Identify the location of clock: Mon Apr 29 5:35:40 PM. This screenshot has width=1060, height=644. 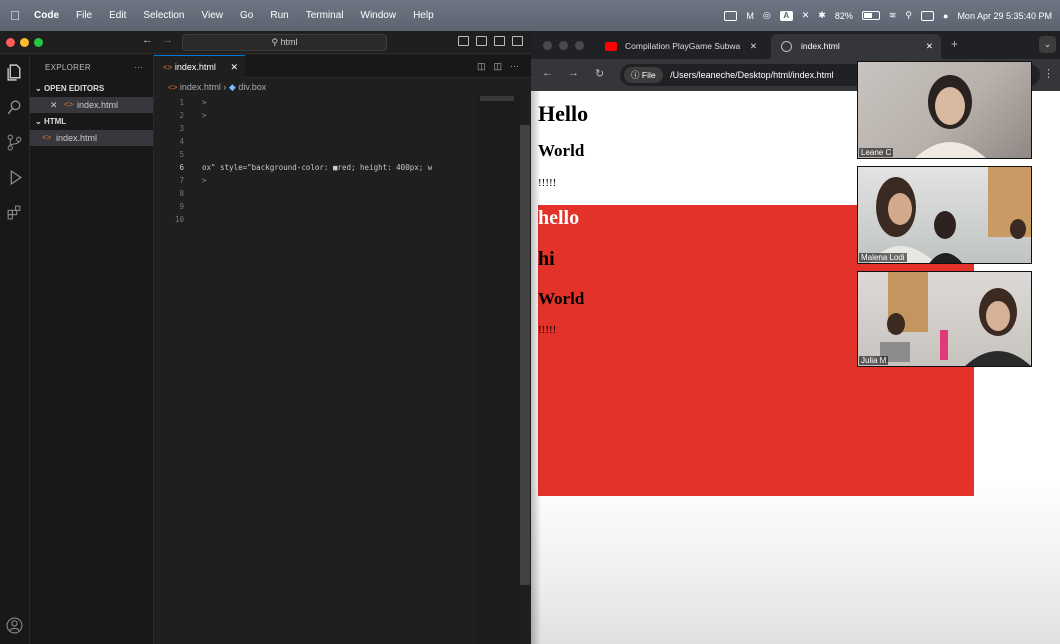
(1004, 16).